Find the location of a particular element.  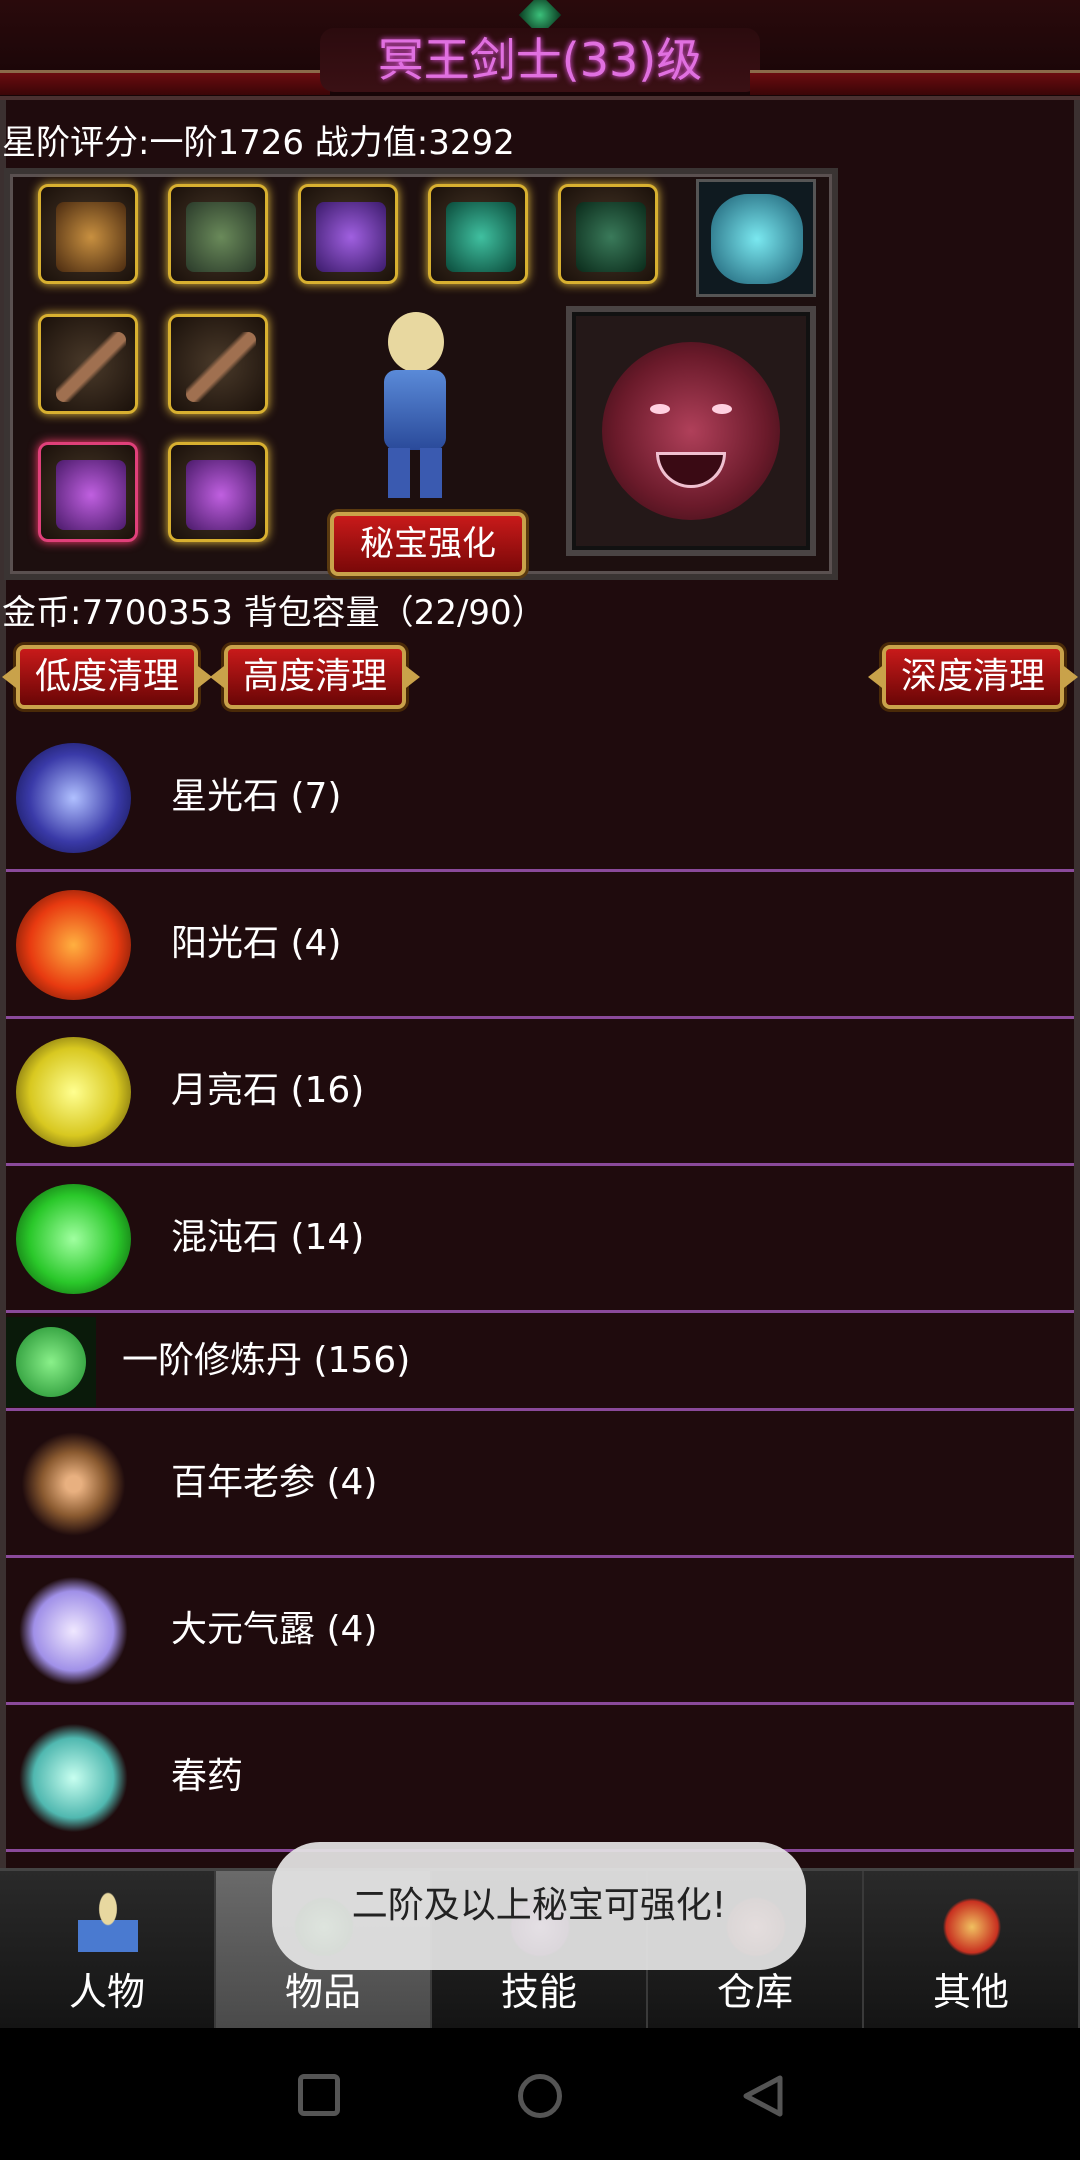

star-rating-text: 星阶评分:一阶1726 战力值:3292 is located at coordinates (258, 143).